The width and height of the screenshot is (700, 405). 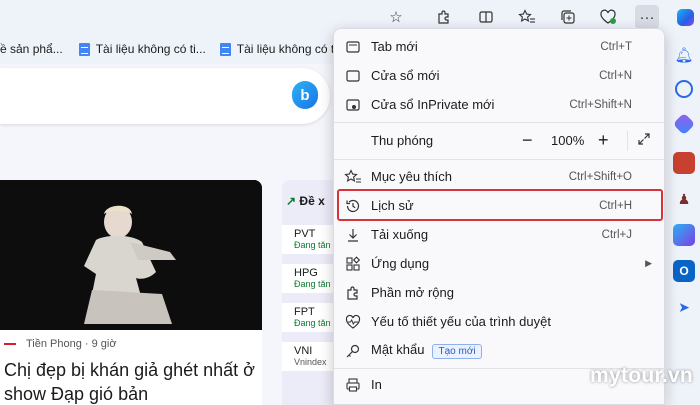 What do you see at coordinates (400, 263) in the screenshot?
I see `menu-item-label: Ứng dụng` at bounding box center [400, 263].